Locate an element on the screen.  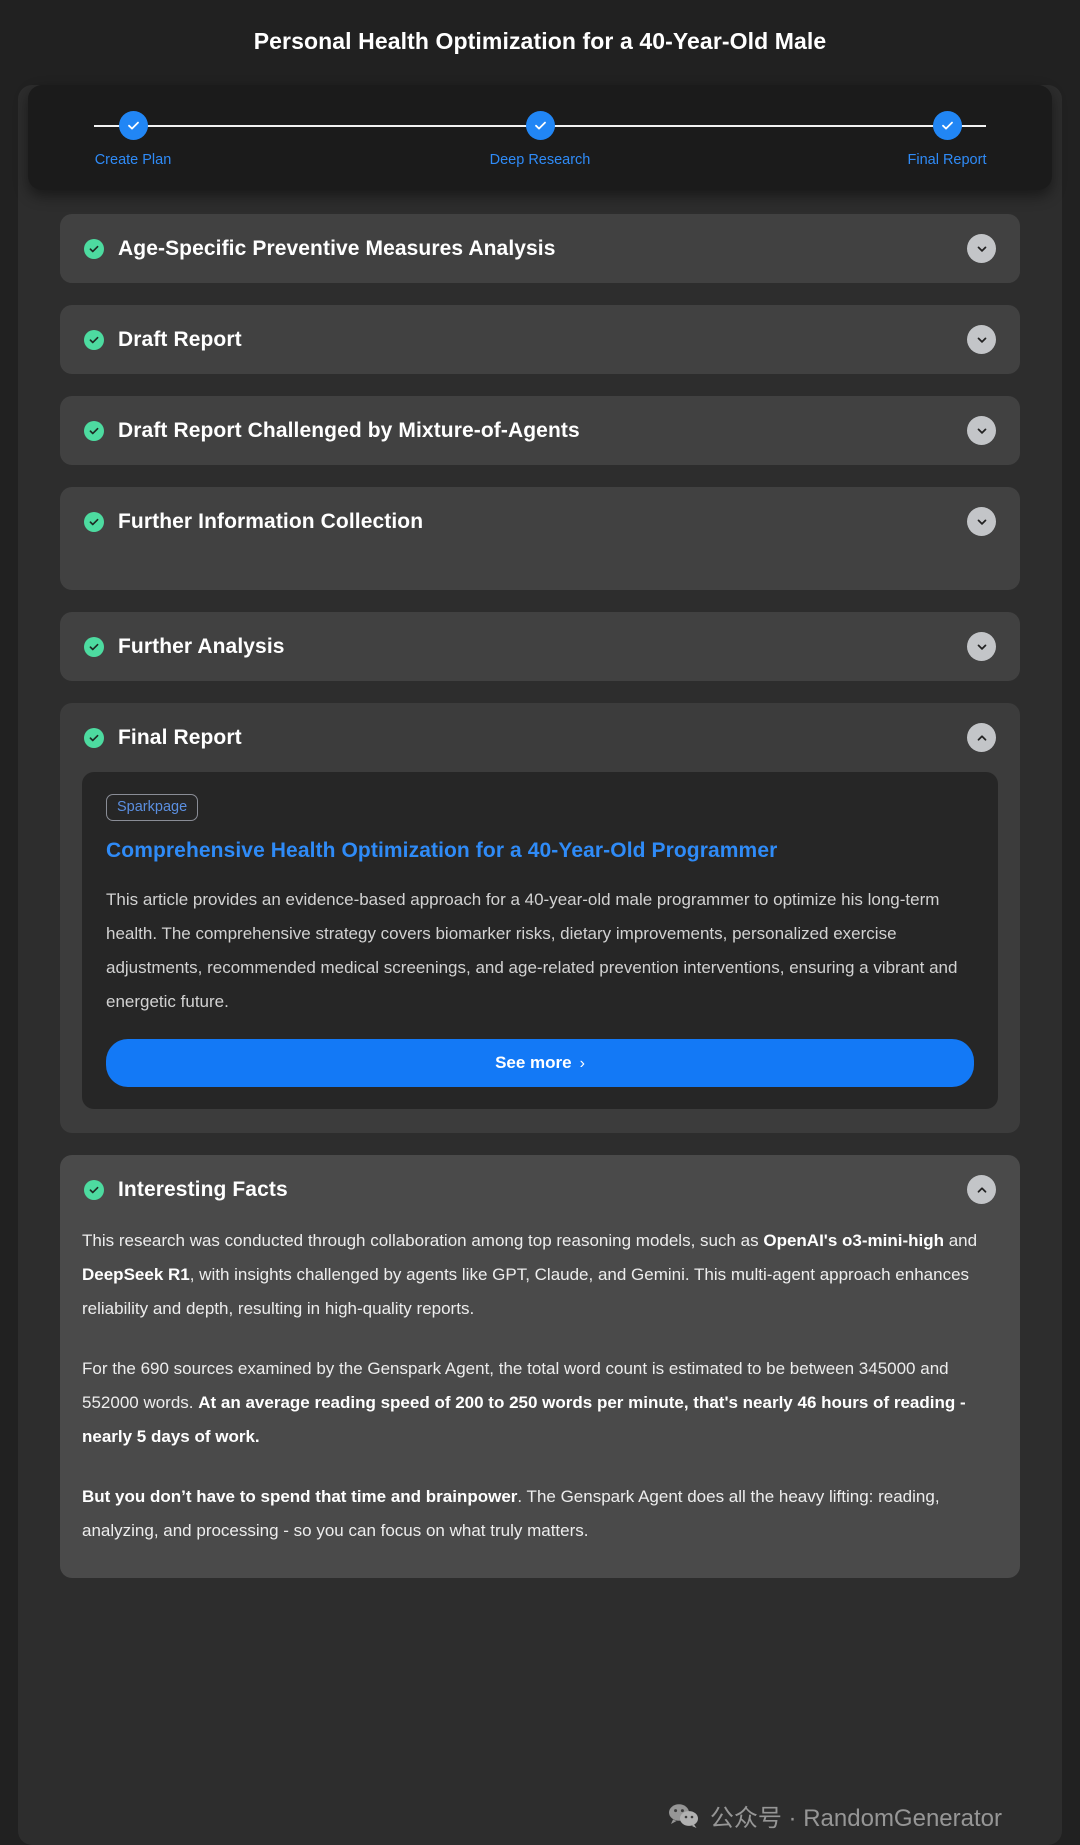
section-header: Interesting Facts is located at coordinates (540, 1189).